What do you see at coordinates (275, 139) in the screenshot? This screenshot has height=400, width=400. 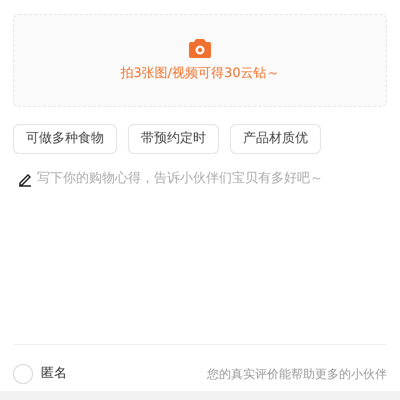 I see `tag-button: 产品材质优` at bounding box center [275, 139].